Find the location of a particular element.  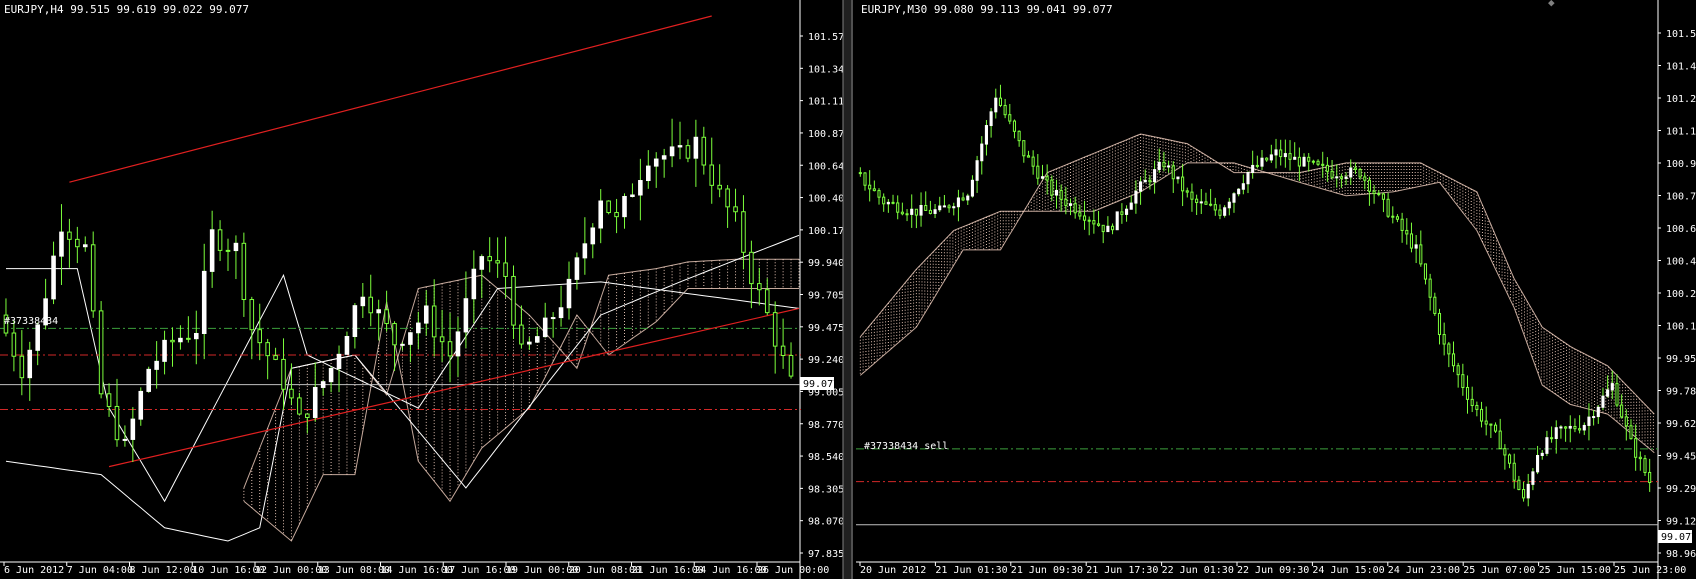

time-tick-label: 21 Jun 17:30 is located at coordinates (1122, 570).